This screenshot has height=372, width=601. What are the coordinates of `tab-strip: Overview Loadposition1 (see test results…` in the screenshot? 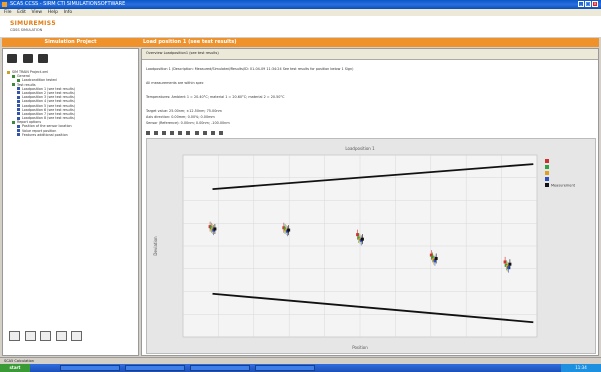 It's located at (370, 54).